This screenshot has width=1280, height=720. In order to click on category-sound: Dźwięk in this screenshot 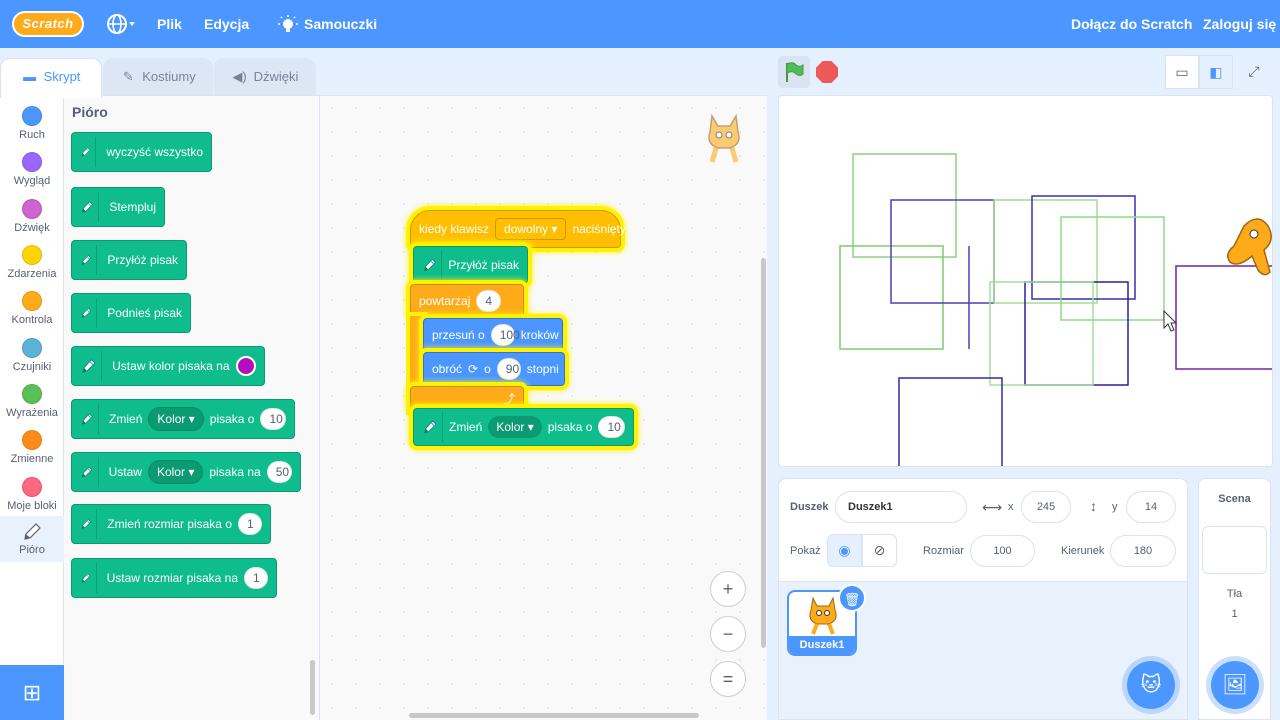, I will do `click(32, 216)`.